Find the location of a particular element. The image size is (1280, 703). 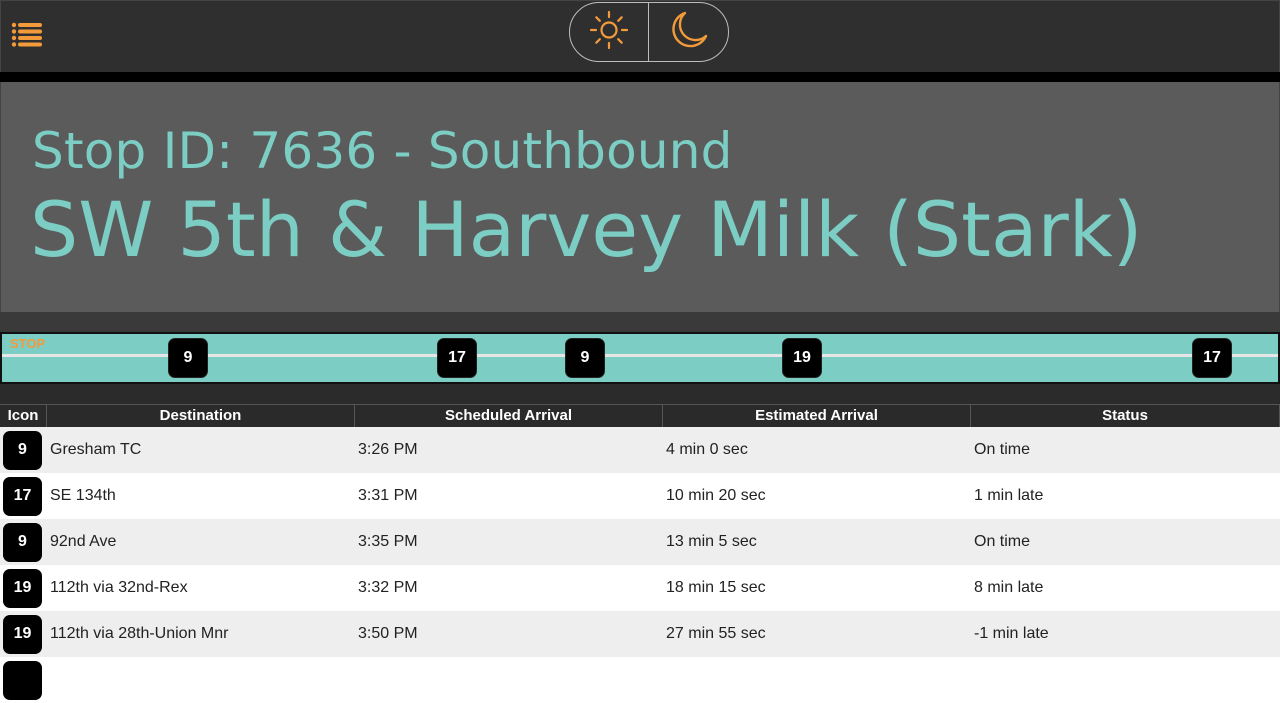

scheduled-cell: 3:35 PM is located at coordinates (388, 541).